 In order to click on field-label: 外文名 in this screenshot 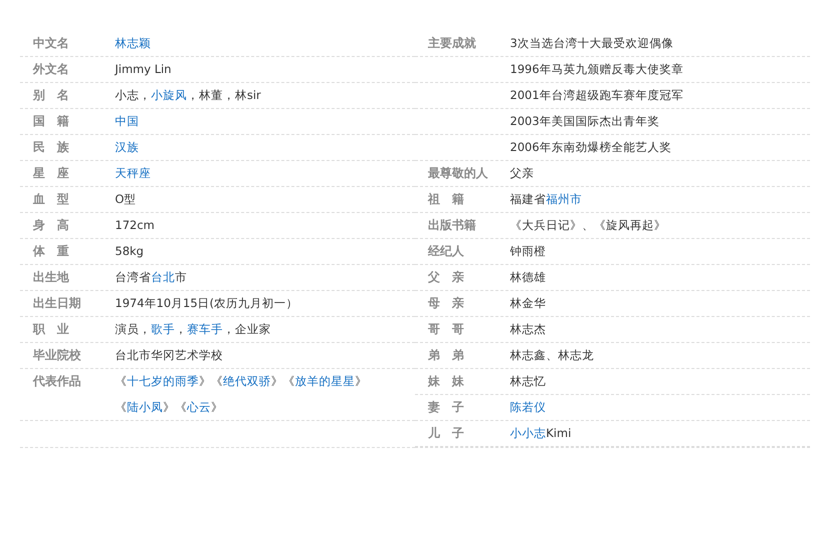, I will do `click(51, 69)`.